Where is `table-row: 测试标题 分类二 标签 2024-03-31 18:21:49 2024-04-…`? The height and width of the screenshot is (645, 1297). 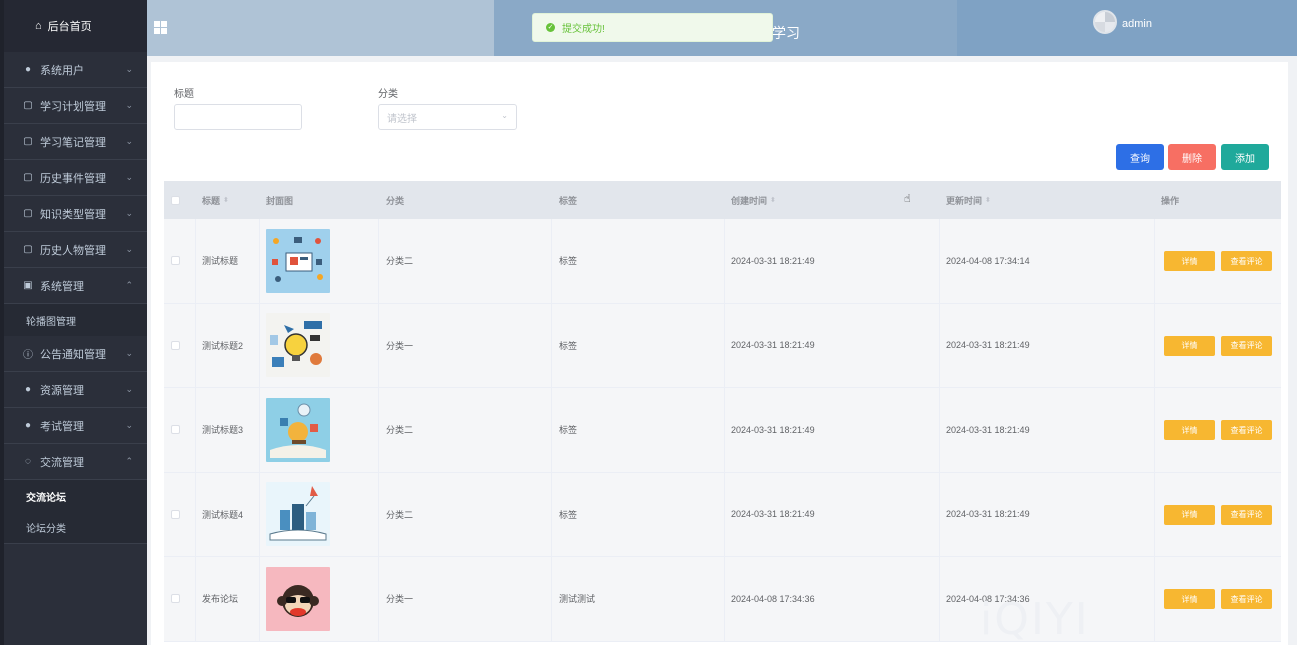
table-row: 测试标题 分类二 标签 2024-03-31 18:21:49 2024-04-… is located at coordinates (722, 261).